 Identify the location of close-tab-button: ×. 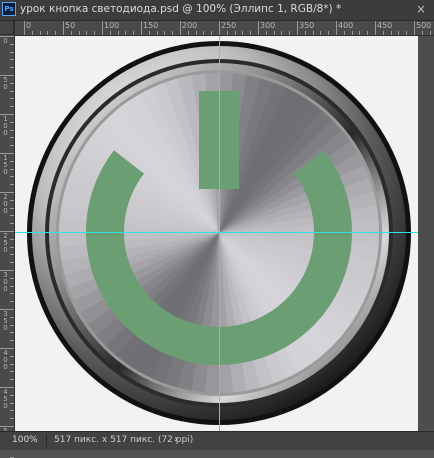
(421, 9).